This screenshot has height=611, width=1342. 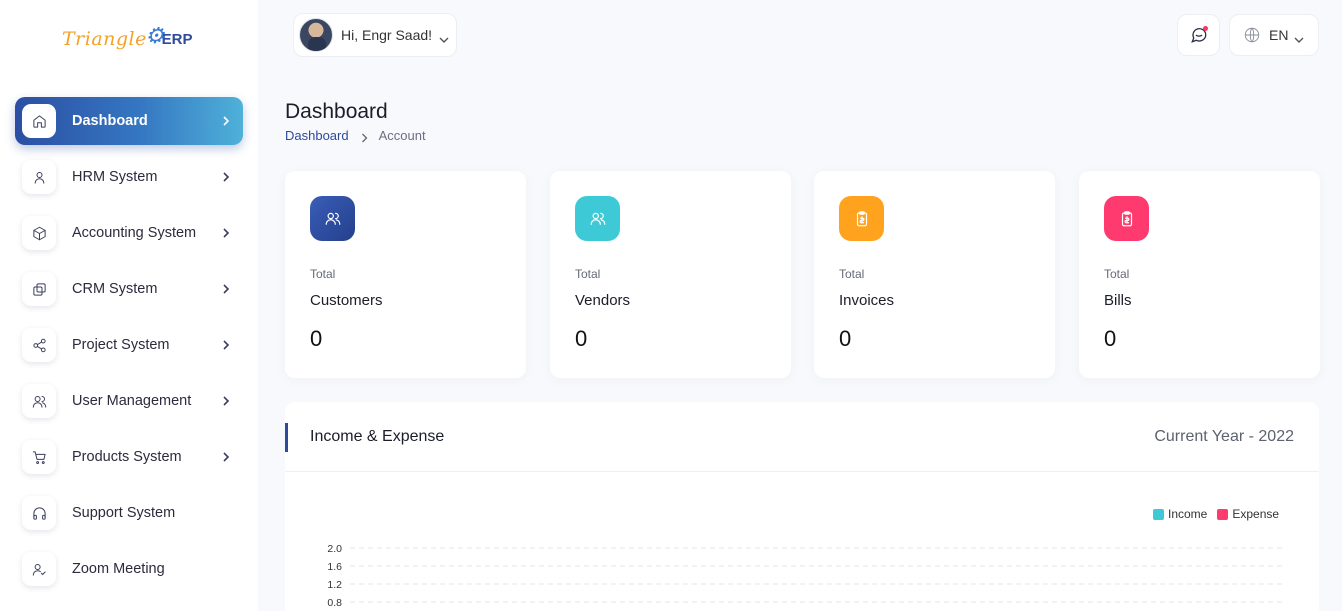 I want to click on sidebar-item-label: HRM System, so click(x=115, y=177).